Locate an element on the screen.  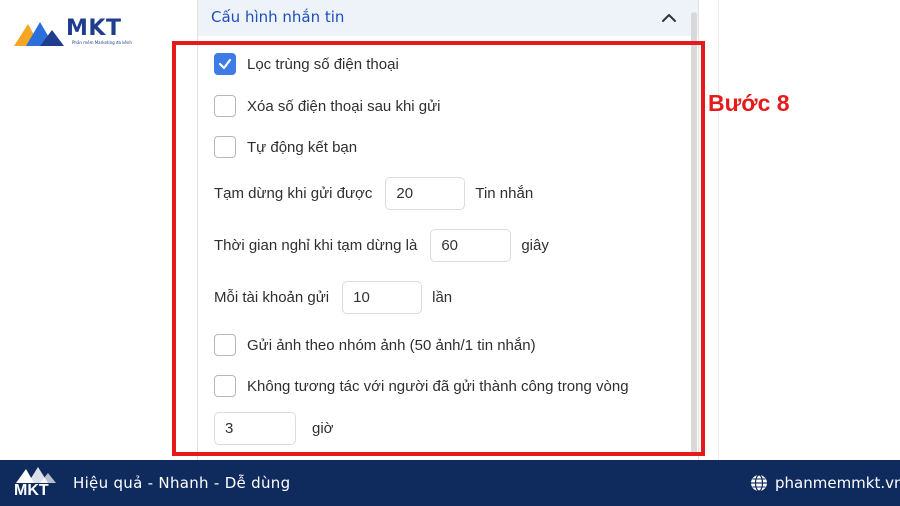
step-label: Bước 8 is located at coordinates (749, 103).